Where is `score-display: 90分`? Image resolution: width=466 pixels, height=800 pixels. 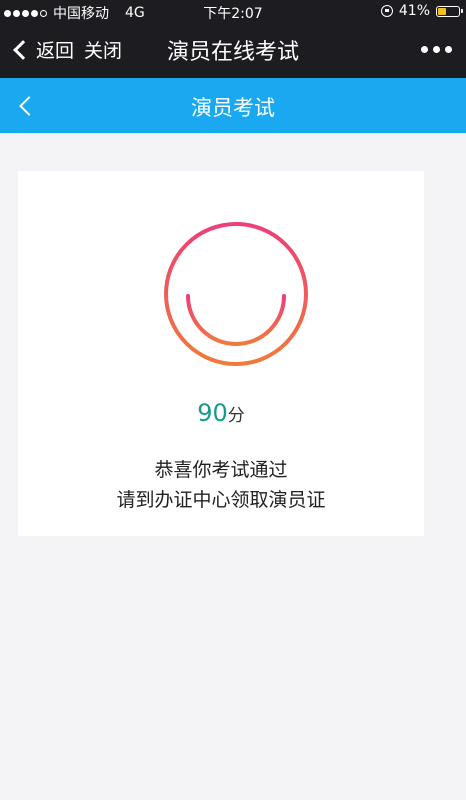
score-display: 90分 is located at coordinates (221, 413).